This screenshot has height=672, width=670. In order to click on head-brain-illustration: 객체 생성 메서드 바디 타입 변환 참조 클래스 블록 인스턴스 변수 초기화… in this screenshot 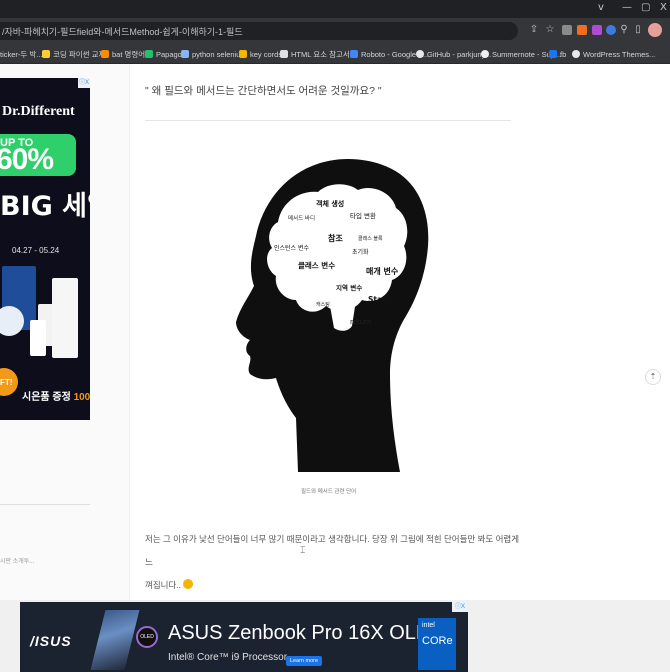, I will do `click(332, 315)`.